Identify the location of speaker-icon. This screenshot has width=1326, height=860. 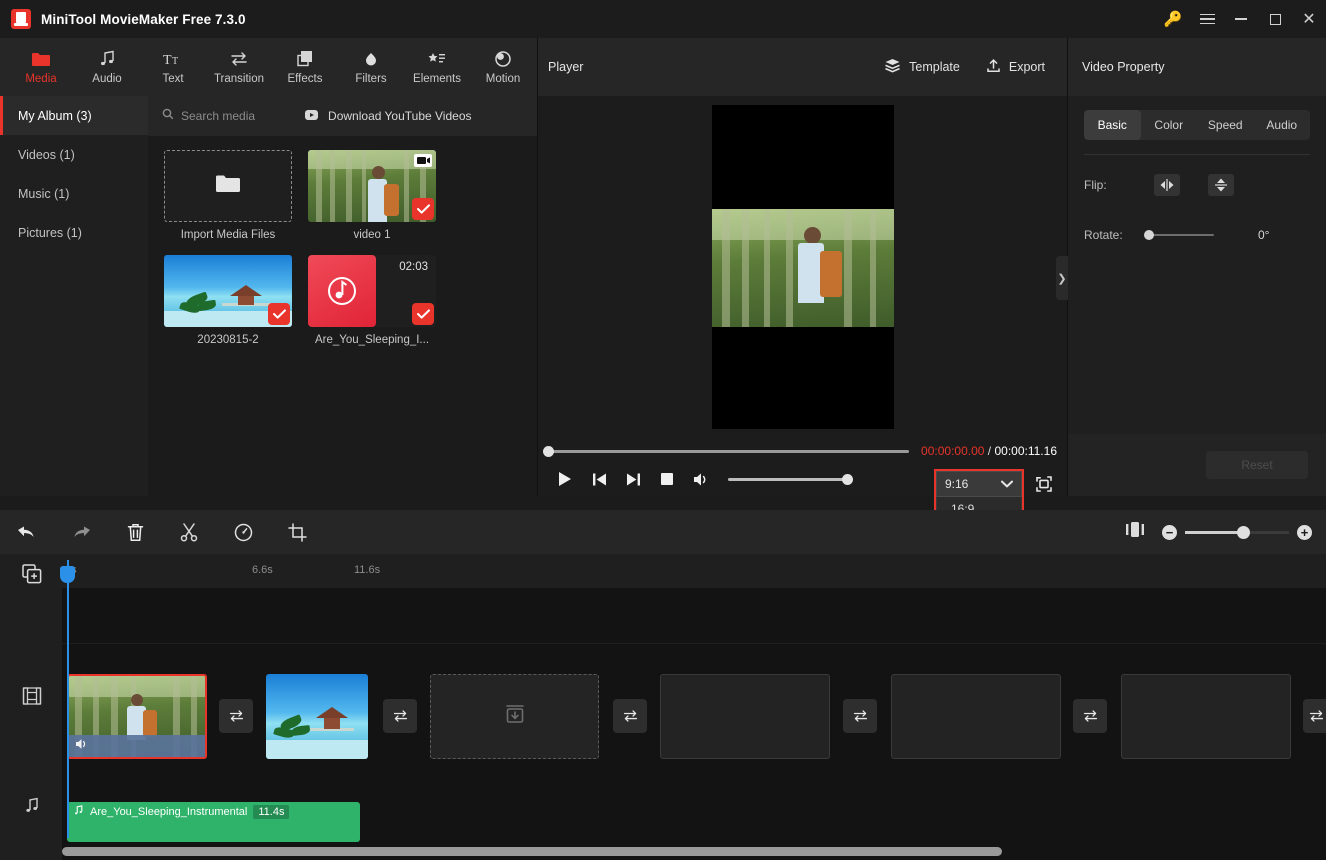
(701, 479).